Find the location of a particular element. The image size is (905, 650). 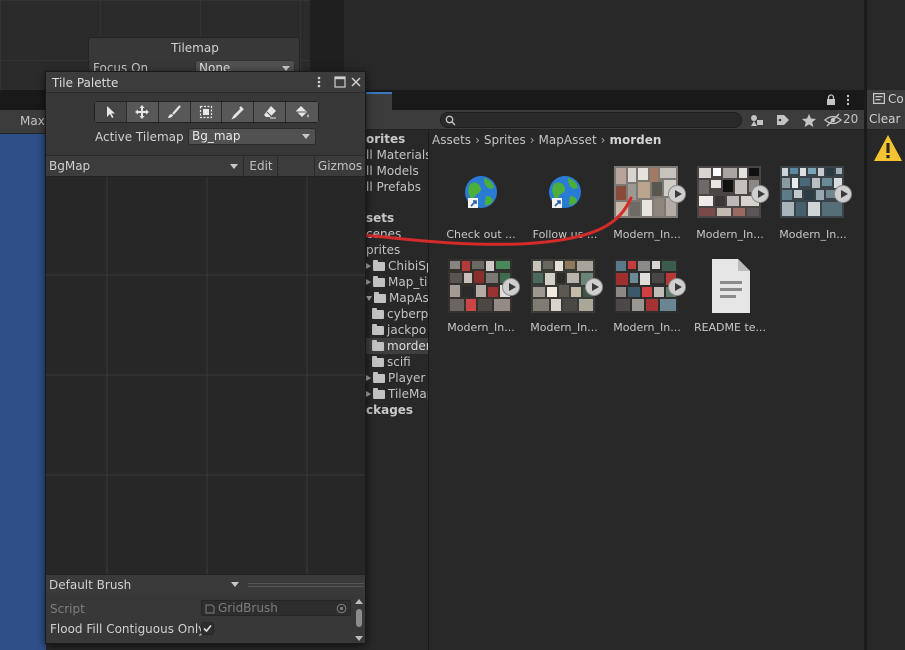

hidden-packages-toggle: 20 is located at coordinates (844, 120).